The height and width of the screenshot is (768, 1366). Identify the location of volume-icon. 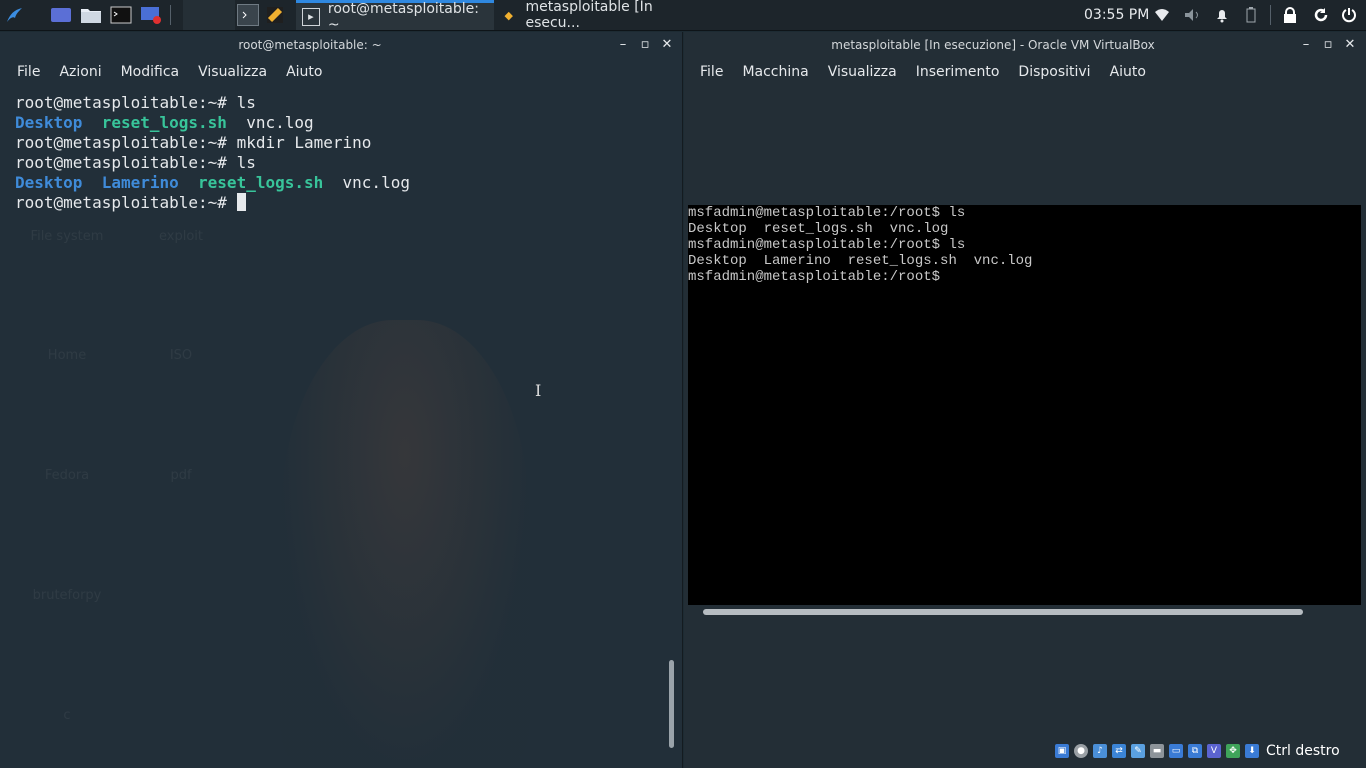
(1193, 15).